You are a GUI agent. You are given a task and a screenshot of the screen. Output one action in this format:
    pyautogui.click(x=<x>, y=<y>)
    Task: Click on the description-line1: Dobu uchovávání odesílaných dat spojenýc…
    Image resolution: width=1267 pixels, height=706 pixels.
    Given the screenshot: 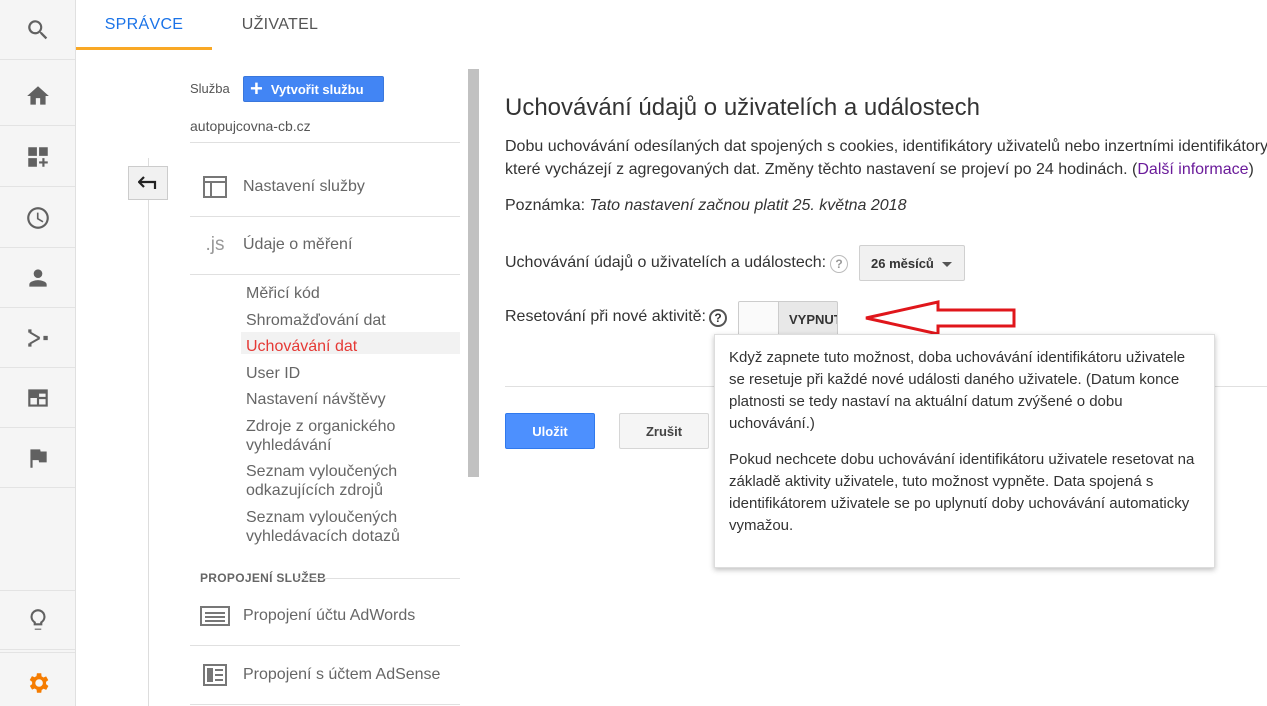 What is the action you would take?
    pyautogui.click(x=886, y=146)
    